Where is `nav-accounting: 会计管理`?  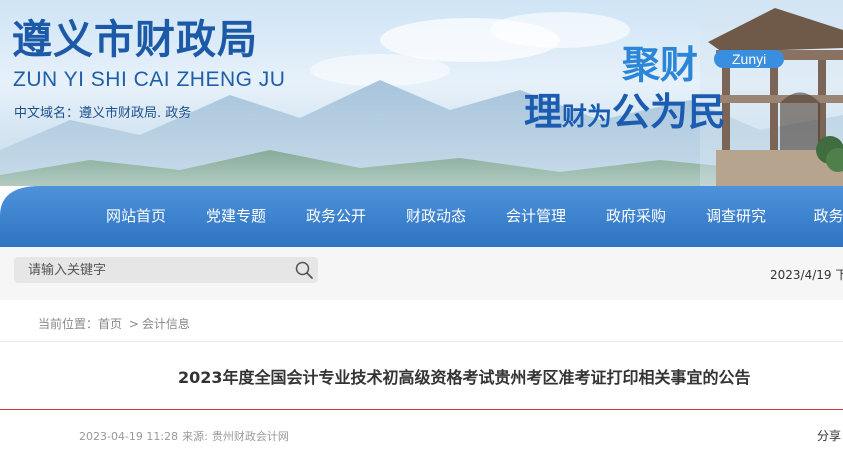
nav-accounting: 会计管理 is located at coordinates (536, 216).